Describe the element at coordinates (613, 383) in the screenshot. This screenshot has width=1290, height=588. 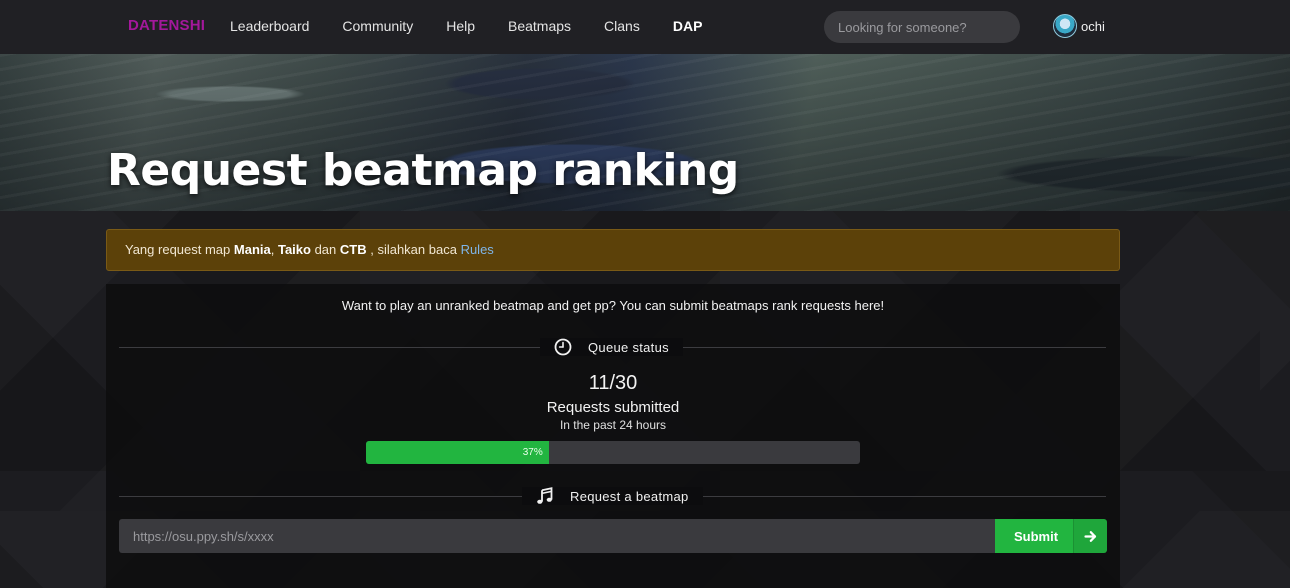
I see `queue-count: 11/30` at that location.